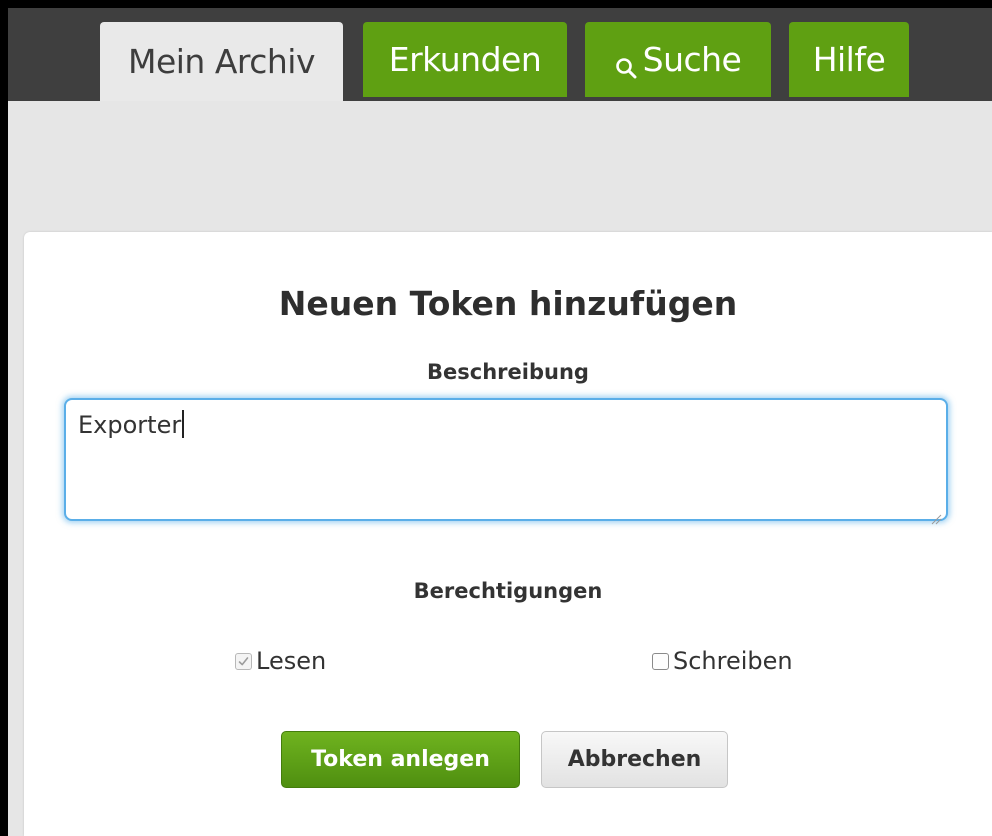  I want to click on permission-write: Schreiben, so click(722, 661).